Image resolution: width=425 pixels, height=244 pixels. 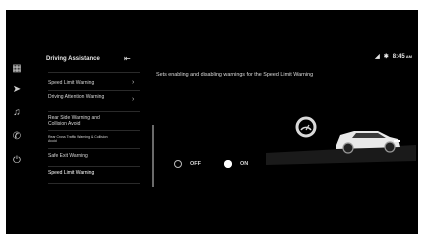 I want to click on clock-ampm: AM, so click(x=408, y=56).